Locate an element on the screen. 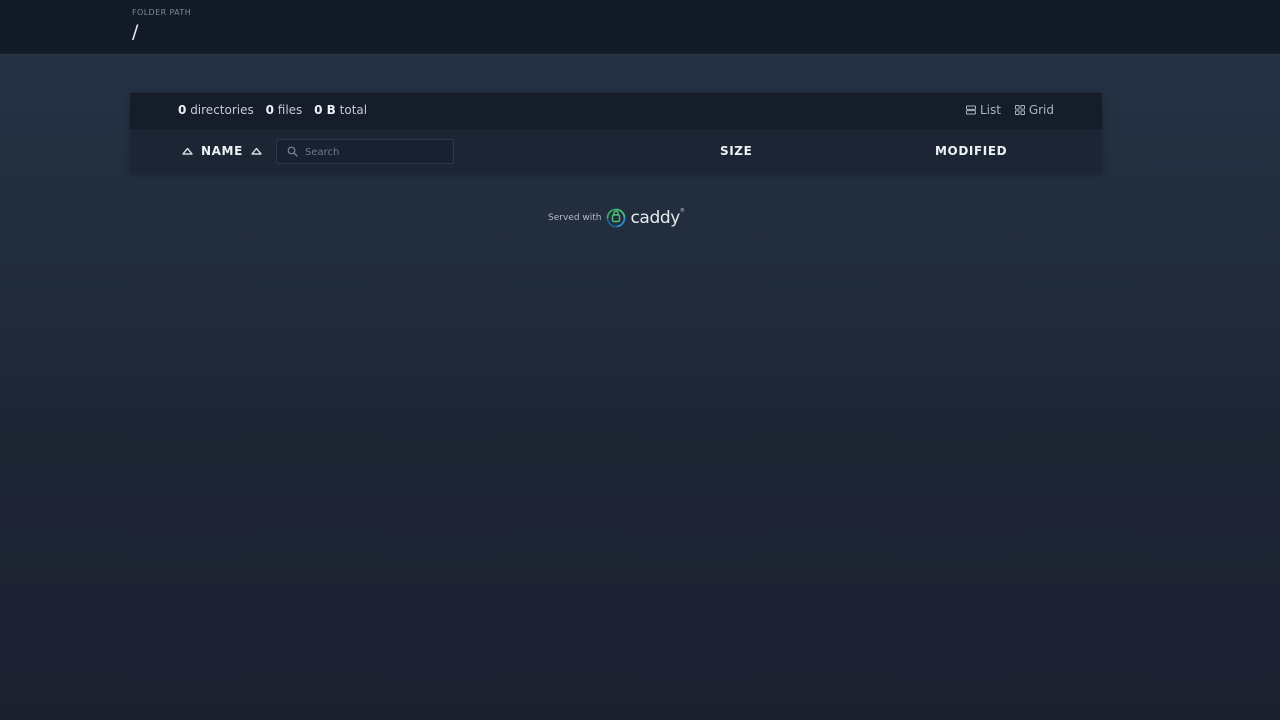 The width and height of the screenshot is (1280, 720). list-icon is located at coordinates (971, 110).